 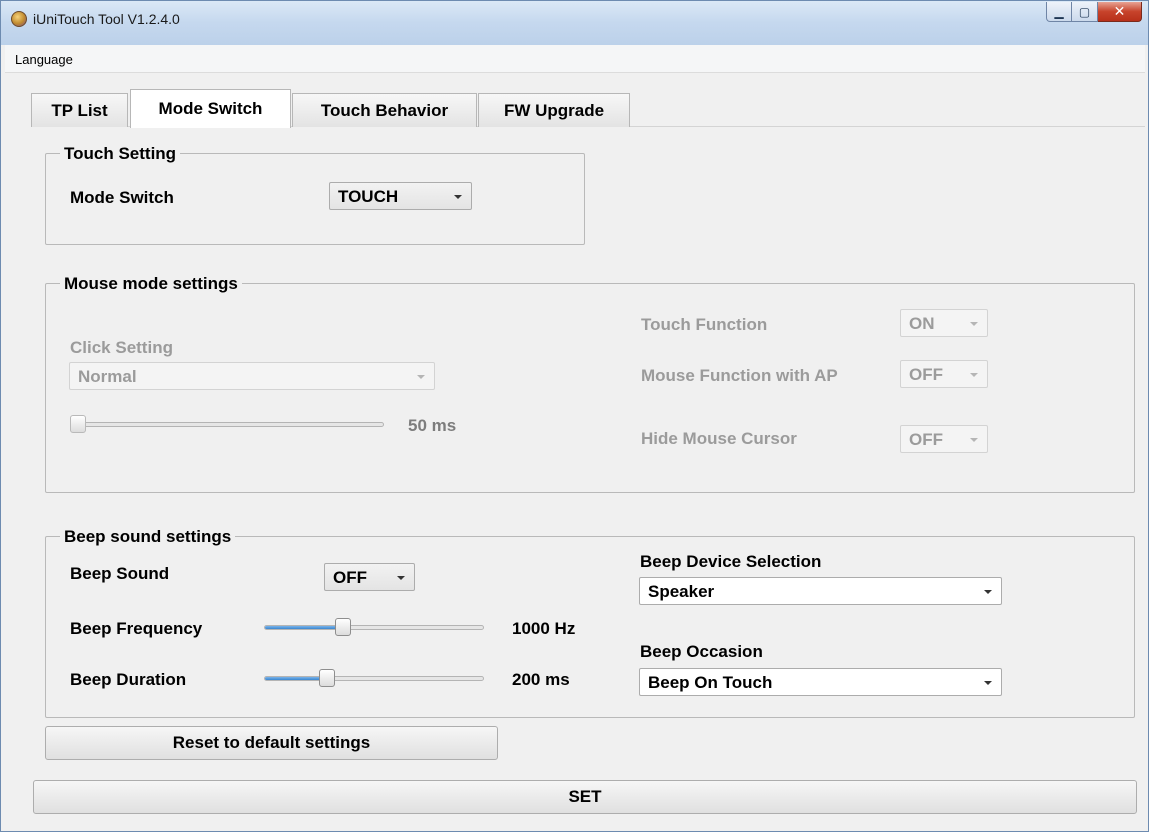 I want to click on mouse-function-ap-value: OFF, so click(x=926, y=374).